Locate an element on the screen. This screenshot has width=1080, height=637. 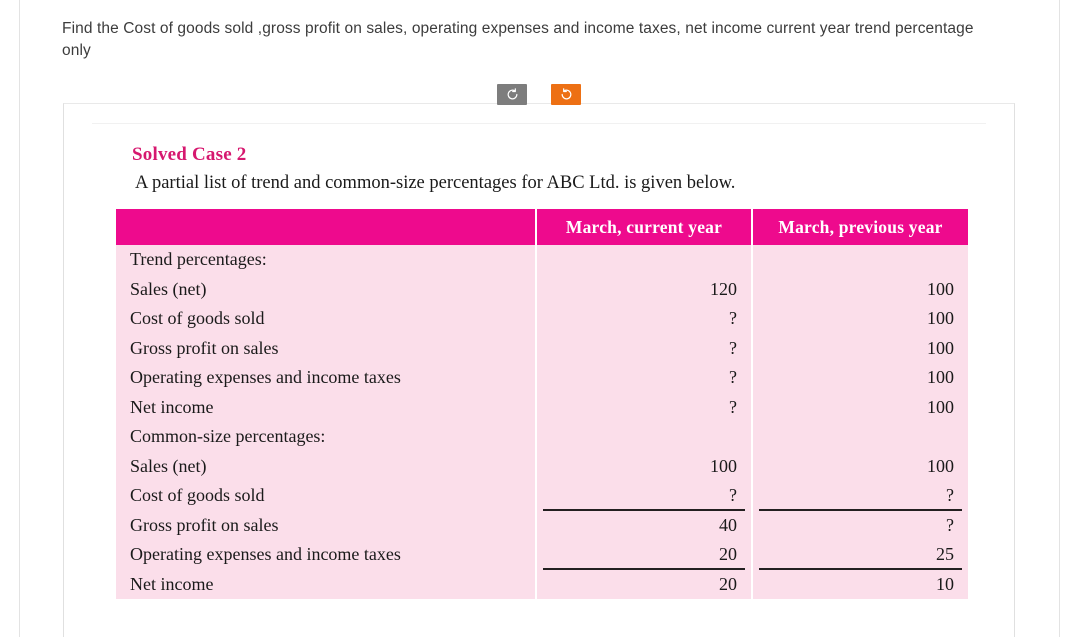
table-row: Sales (net) 120 100 is located at coordinates (542, 289).